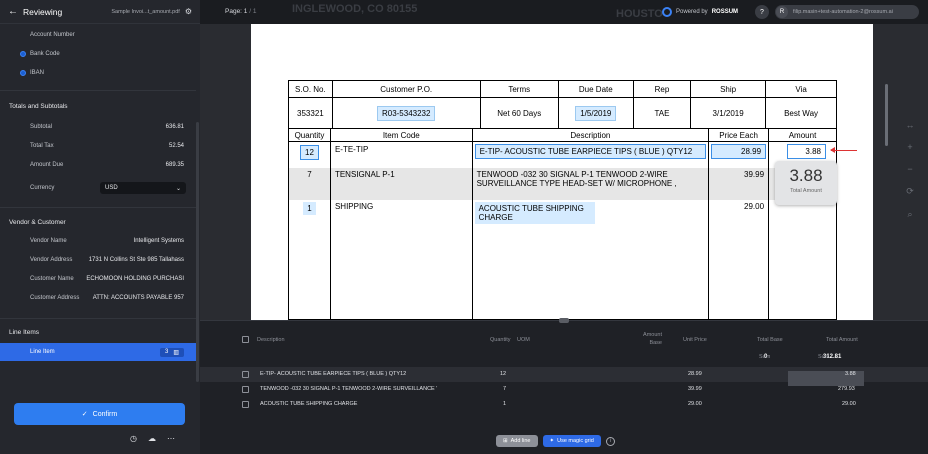 This screenshot has width=928, height=454. I want to click on price-cell: 28.99, so click(739, 154).